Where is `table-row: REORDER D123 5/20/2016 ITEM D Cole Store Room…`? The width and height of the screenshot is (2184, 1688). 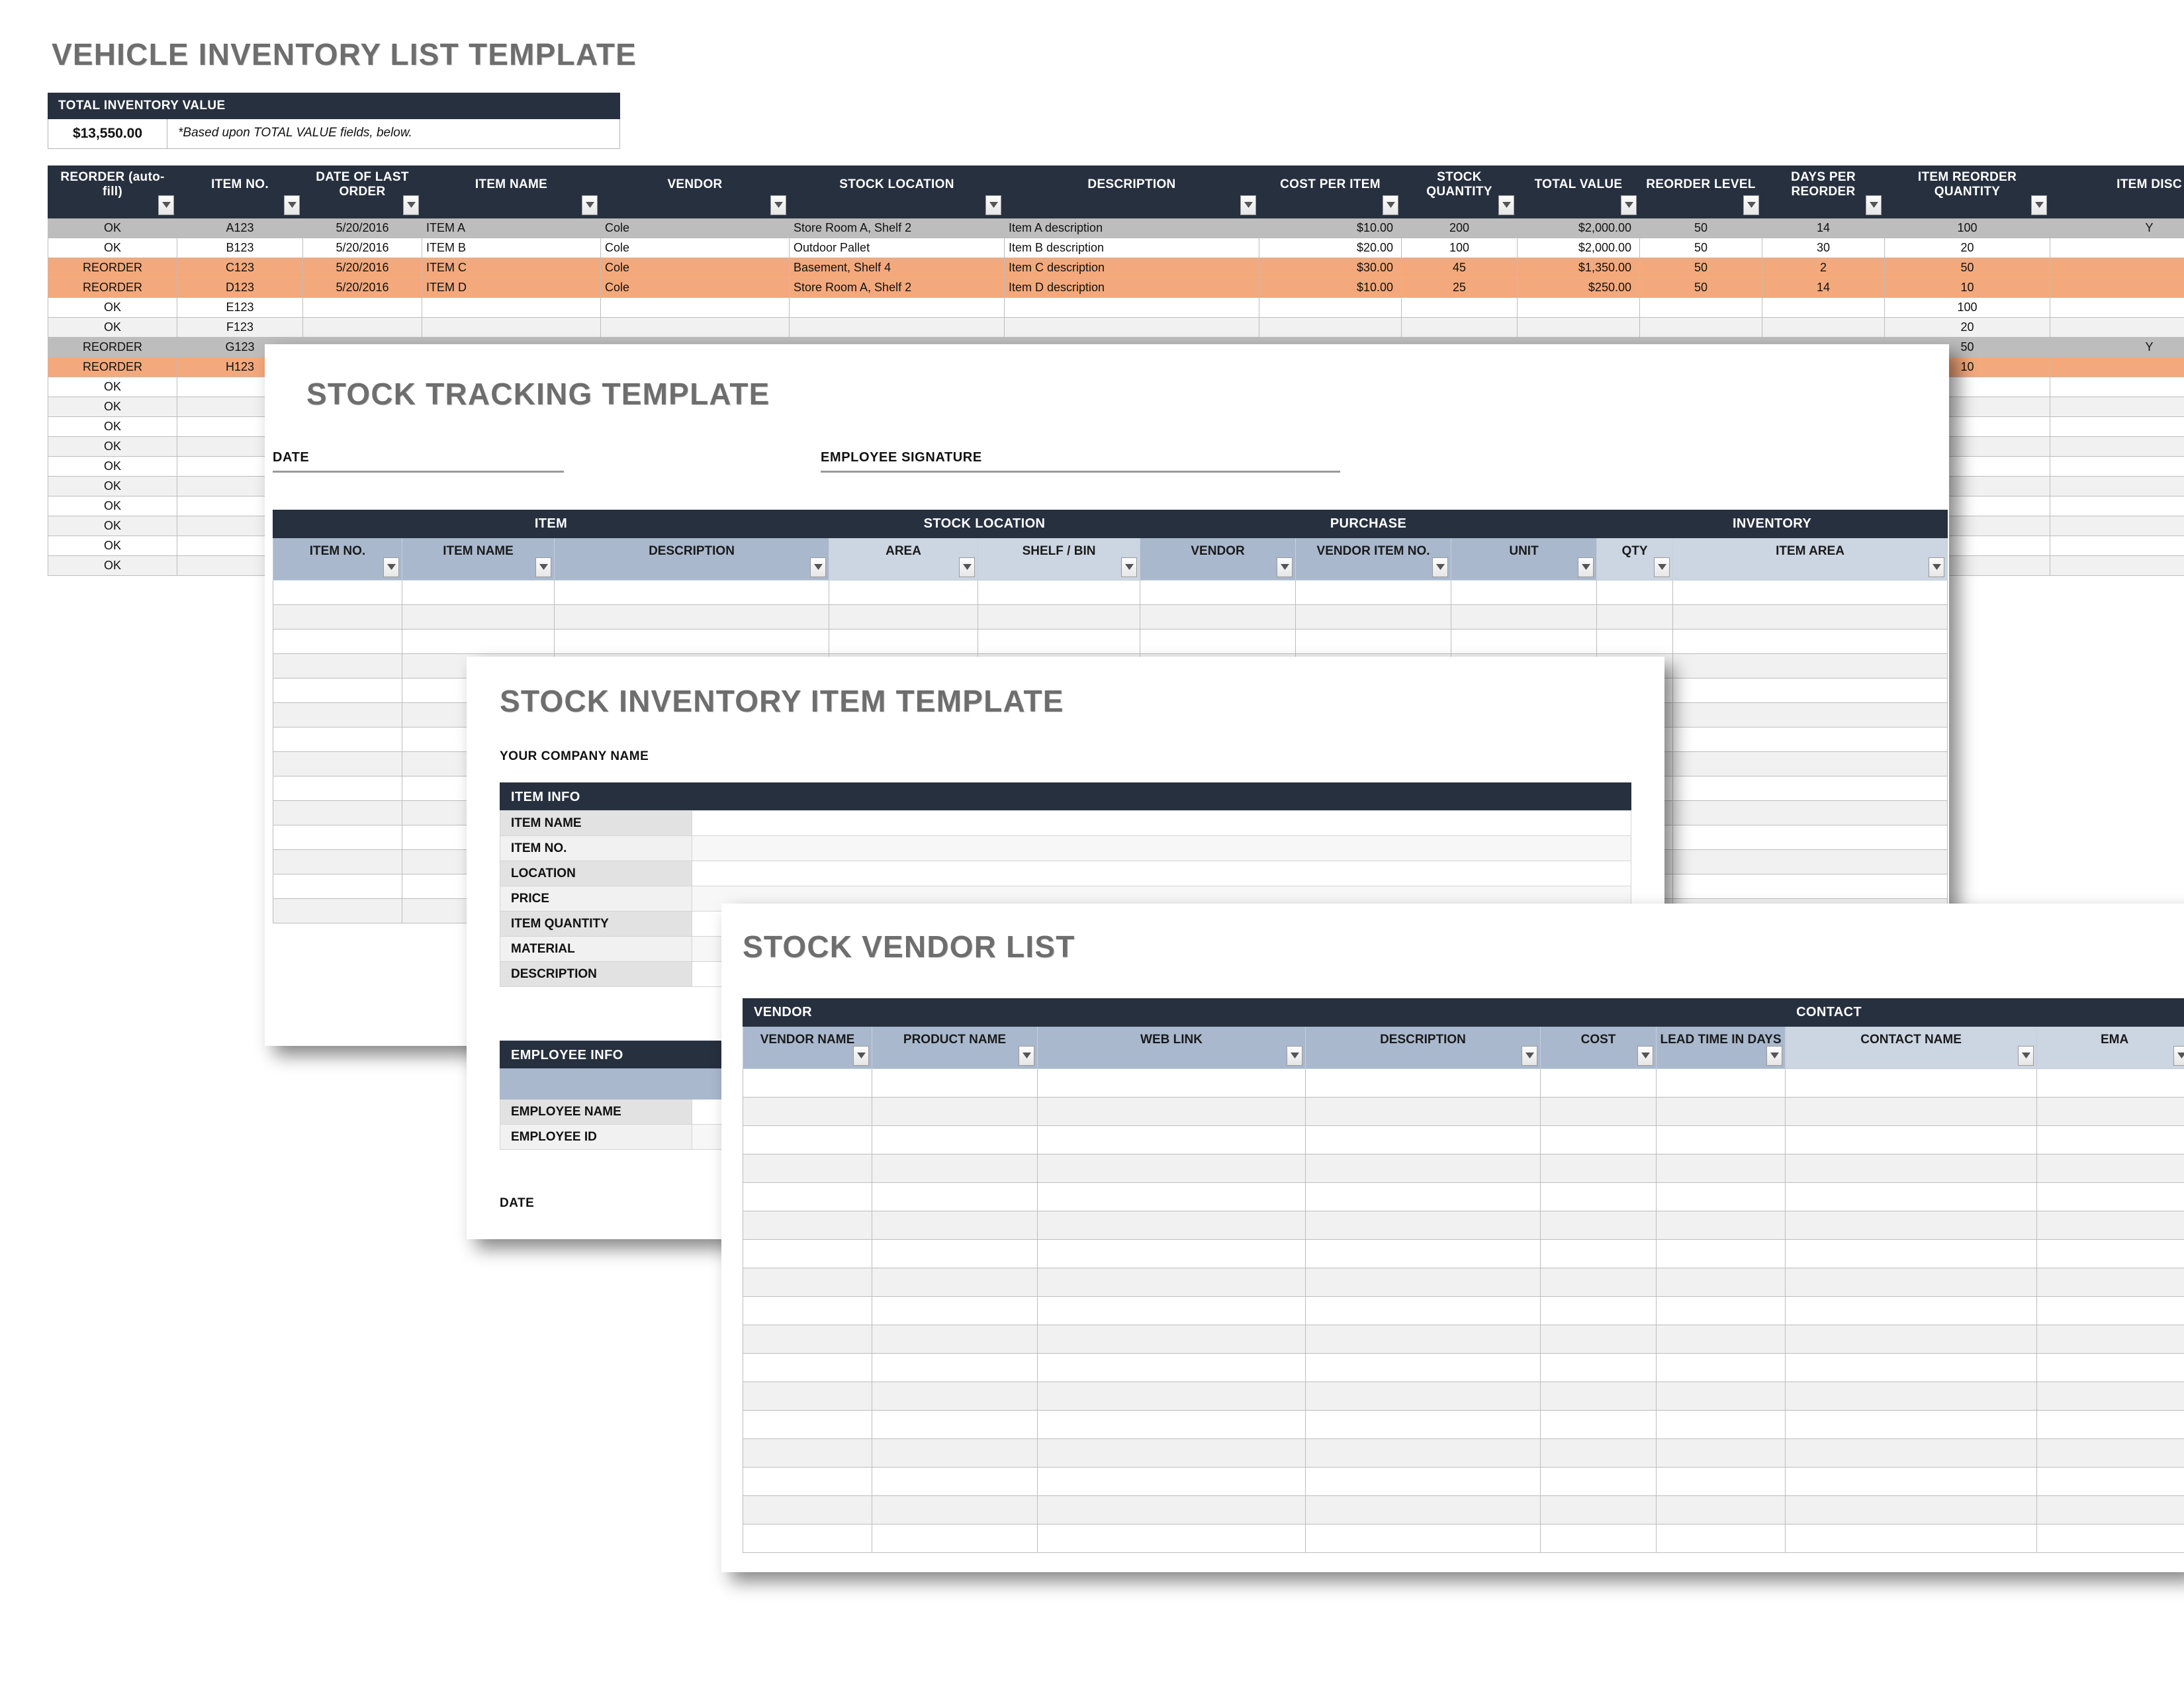
table-row: REORDER D123 5/20/2016 ITEM D Cole Store Room… is located at coordinates (1116, 287).